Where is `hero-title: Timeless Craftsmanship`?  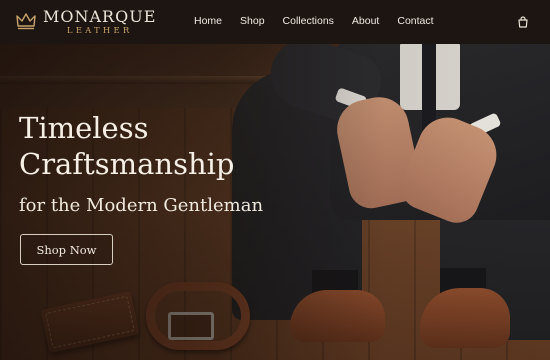 hero-title: Timeless Craftsmanship is located at coordinates (126, 146).